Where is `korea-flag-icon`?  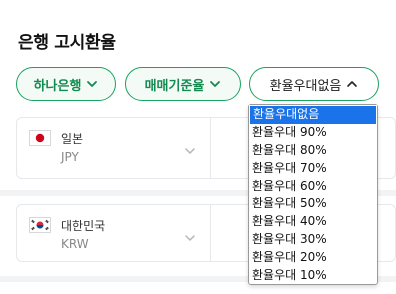
korea-flag-icon is located at coordinates (40, 225).